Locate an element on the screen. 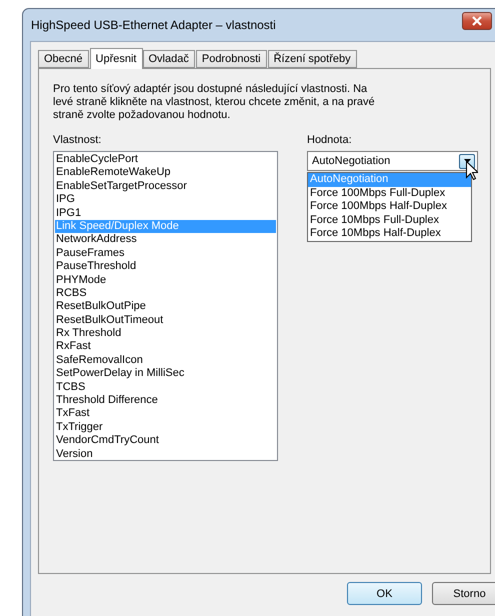 The height and width of the screenshot is (616, 495). close-button is located at coordinates (477, 21).